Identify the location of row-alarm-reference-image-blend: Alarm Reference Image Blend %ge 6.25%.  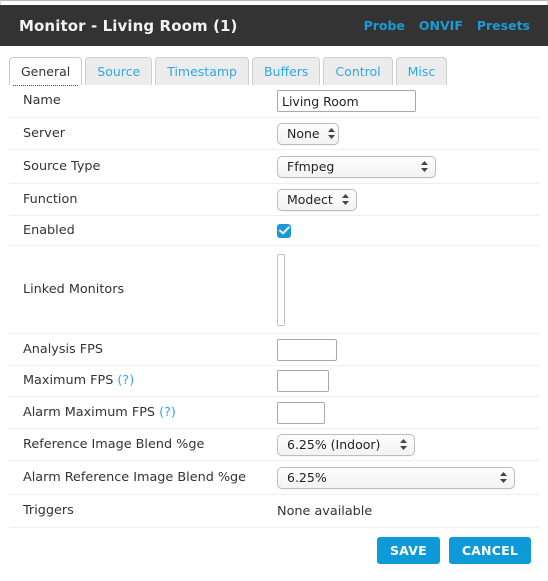
(274, 478).